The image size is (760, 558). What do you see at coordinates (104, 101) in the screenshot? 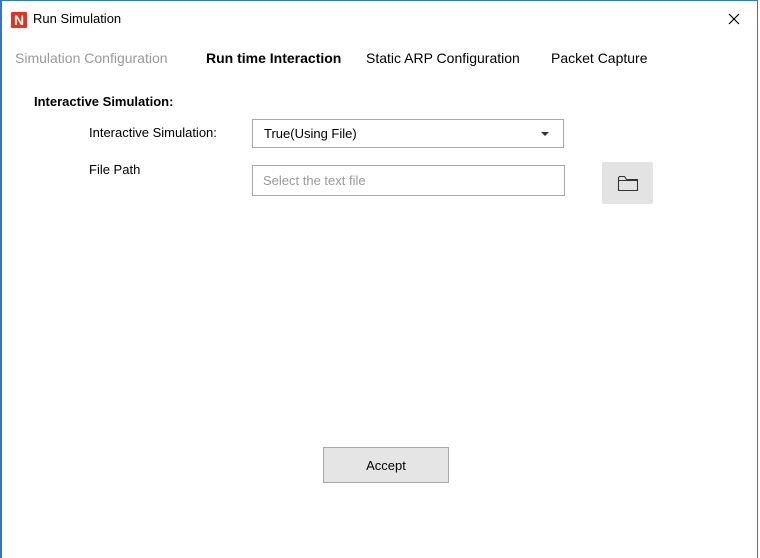
I see `section-title: Interactive Simulation:` at bounding box center [104, 101].